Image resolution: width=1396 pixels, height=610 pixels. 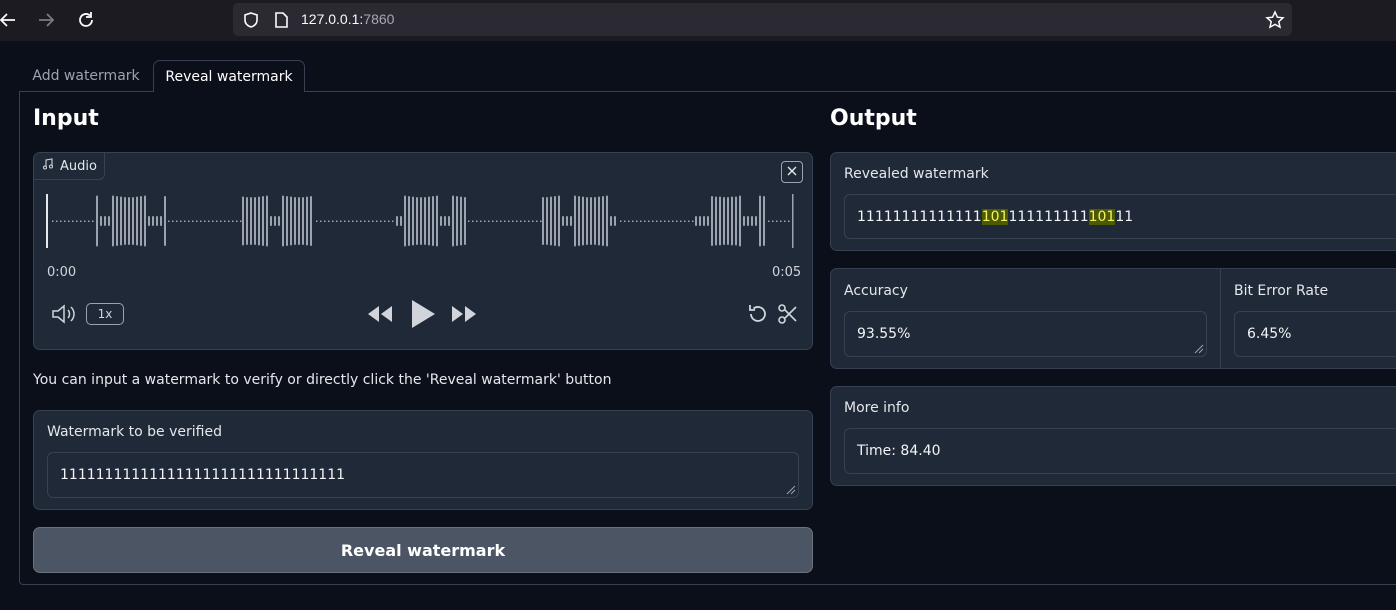 What do you see at coordinates (105, 314) in the screenshot?
I see `playback-speed-button: 1x` at bounding box center [105, 314].